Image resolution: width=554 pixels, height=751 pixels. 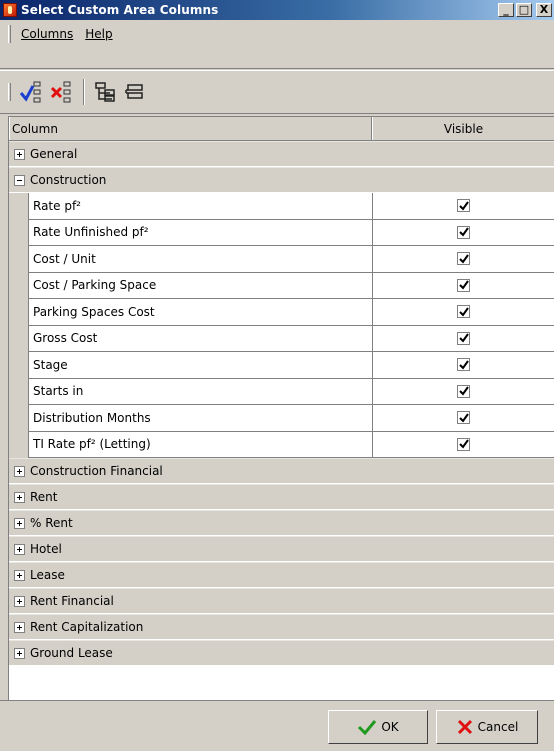 I want to click on table-row: Cost / Unit, so click(x=281, y=259).